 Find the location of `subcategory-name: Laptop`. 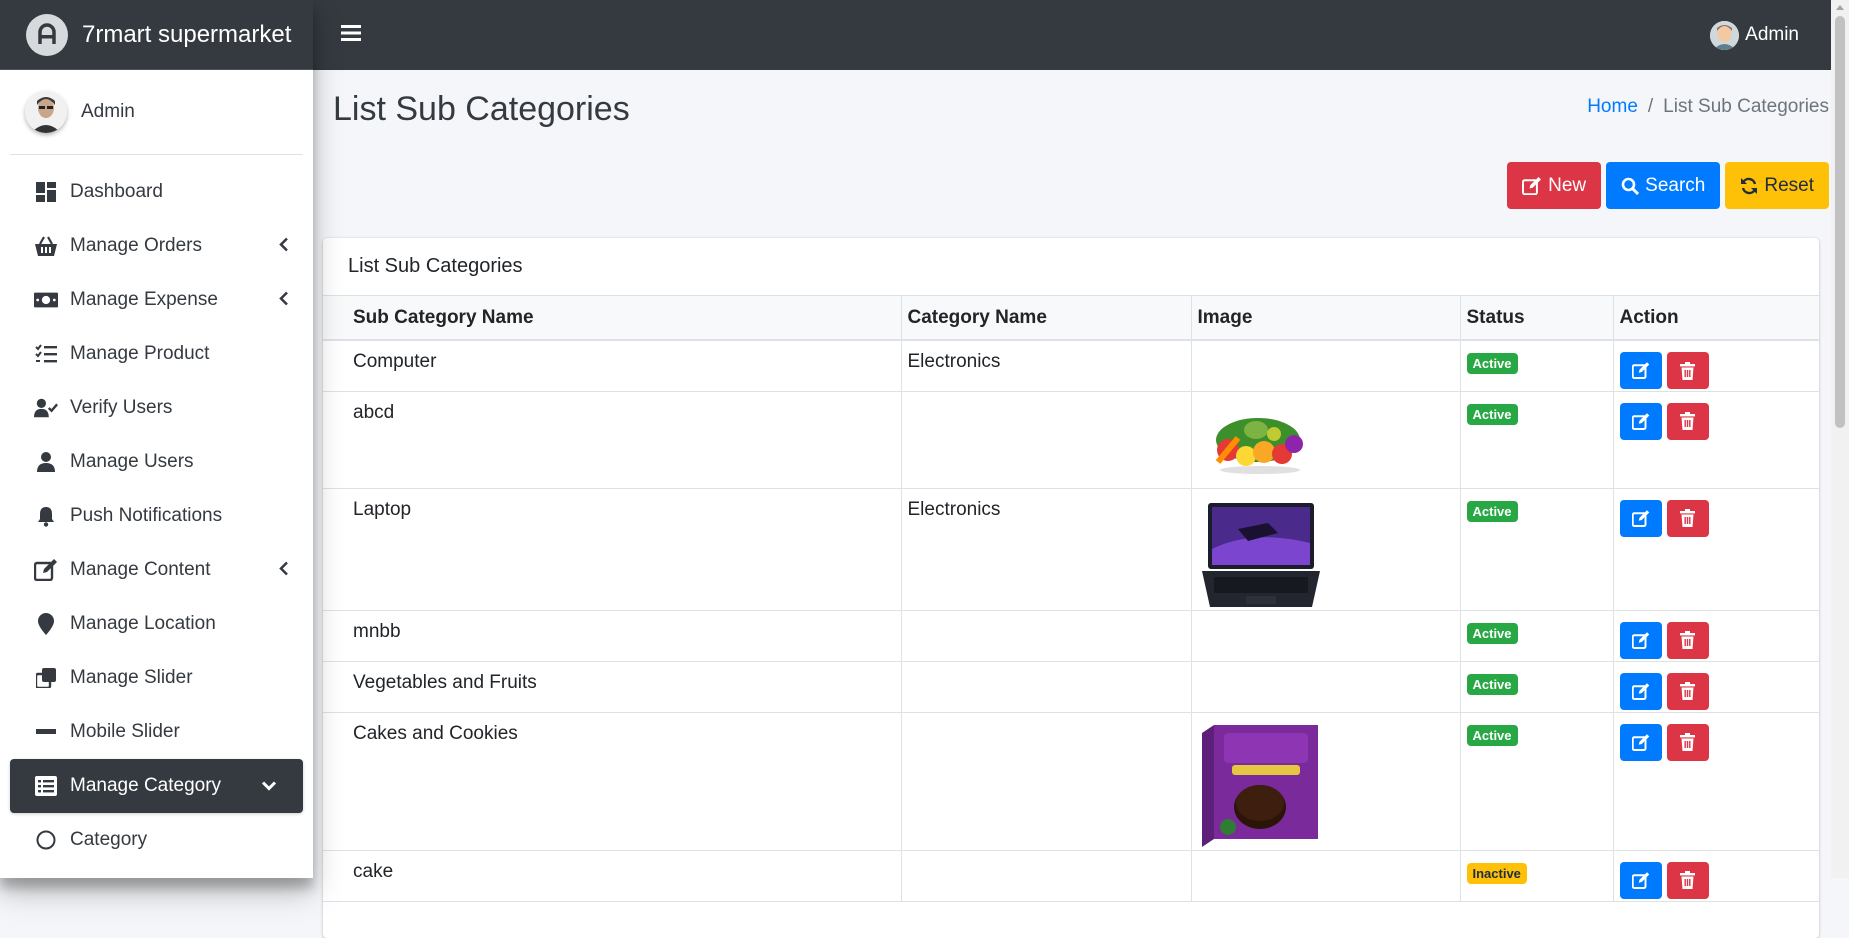

subcategory-name: Laptop is located at coordinates (612, 549).